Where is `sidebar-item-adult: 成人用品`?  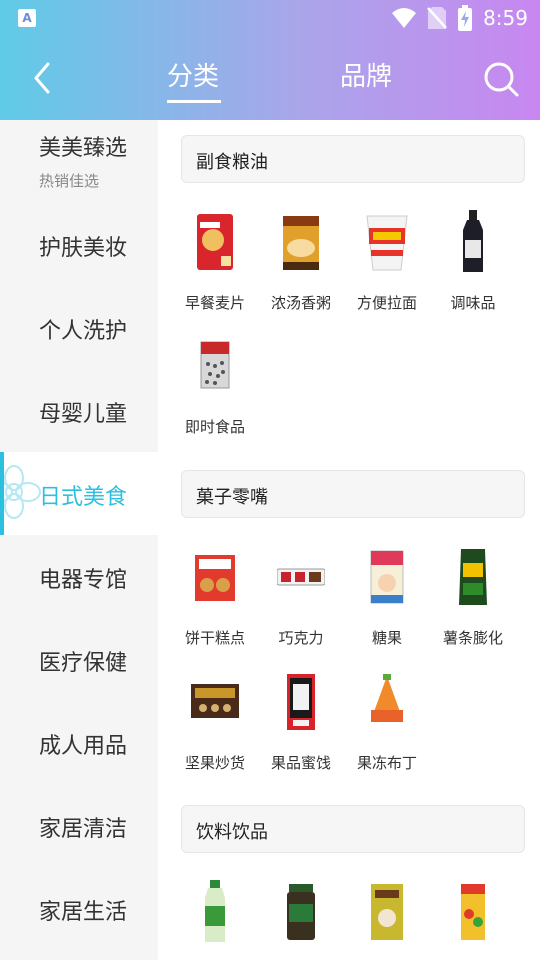 sidebar-item-adult: 成人用品 is located at coordinates (79, 742).